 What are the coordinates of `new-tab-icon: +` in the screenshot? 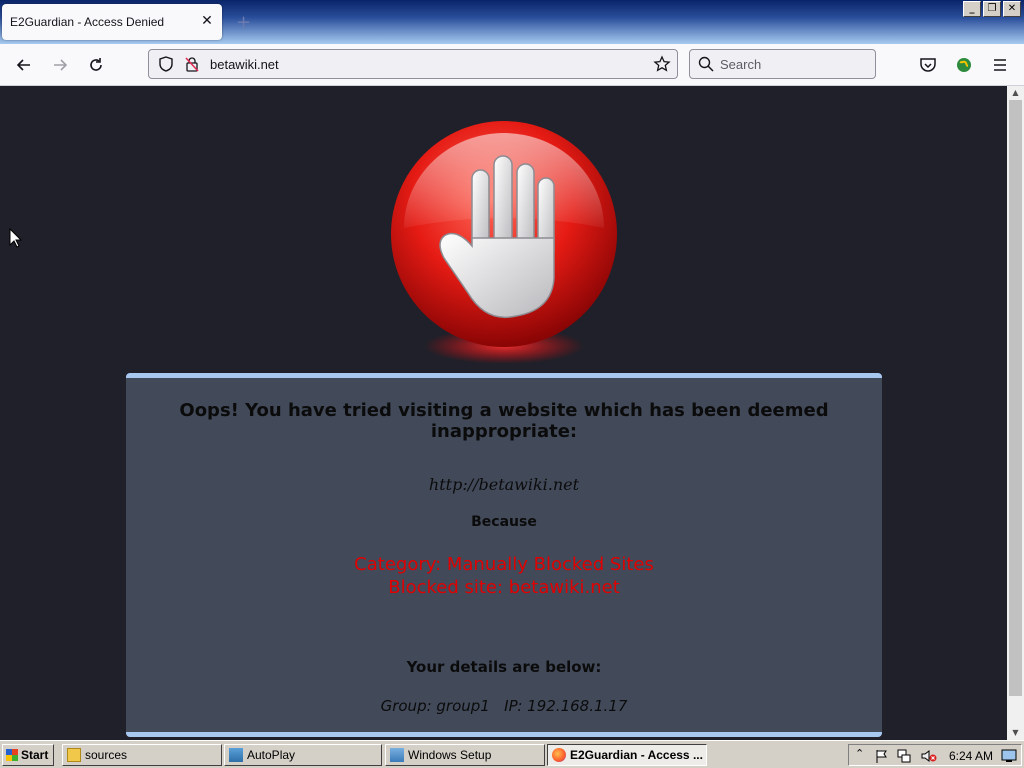 It's located at (243, 22).